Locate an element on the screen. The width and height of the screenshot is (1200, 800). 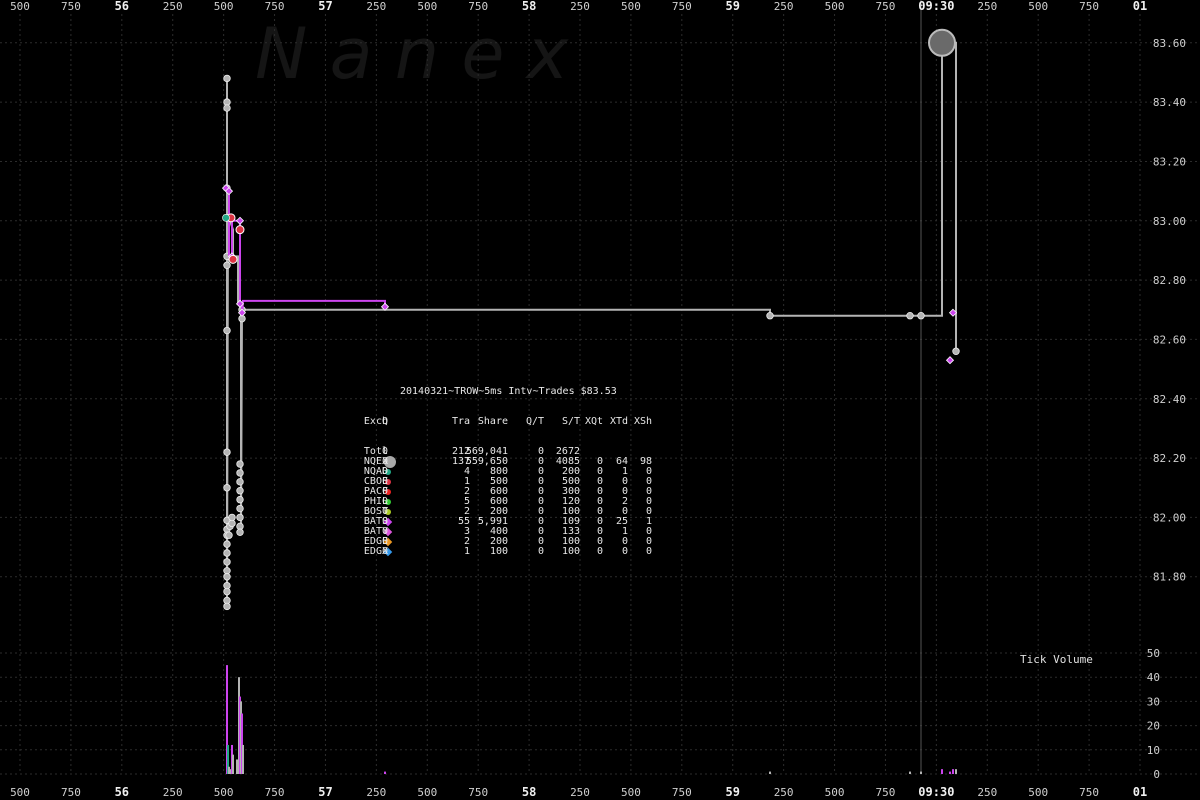
price-tick-label: 83.20 is located at coordinates (1169, 161).